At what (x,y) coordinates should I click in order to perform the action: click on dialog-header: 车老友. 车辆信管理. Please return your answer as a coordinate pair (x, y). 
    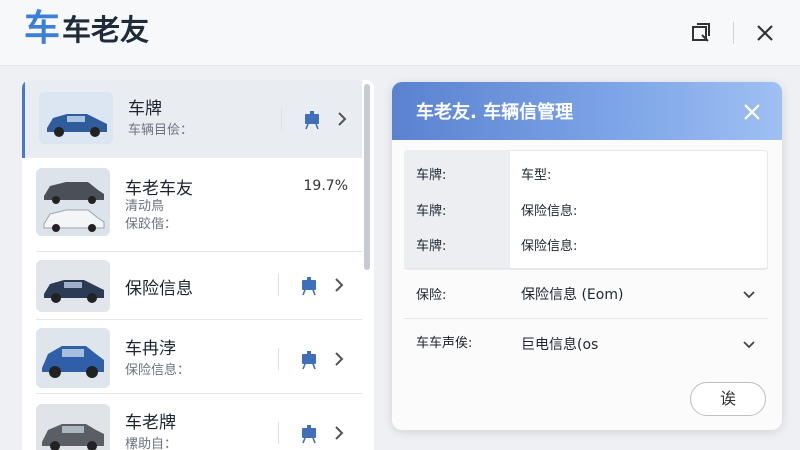
    Looking at the image, I should click on (587, 111).